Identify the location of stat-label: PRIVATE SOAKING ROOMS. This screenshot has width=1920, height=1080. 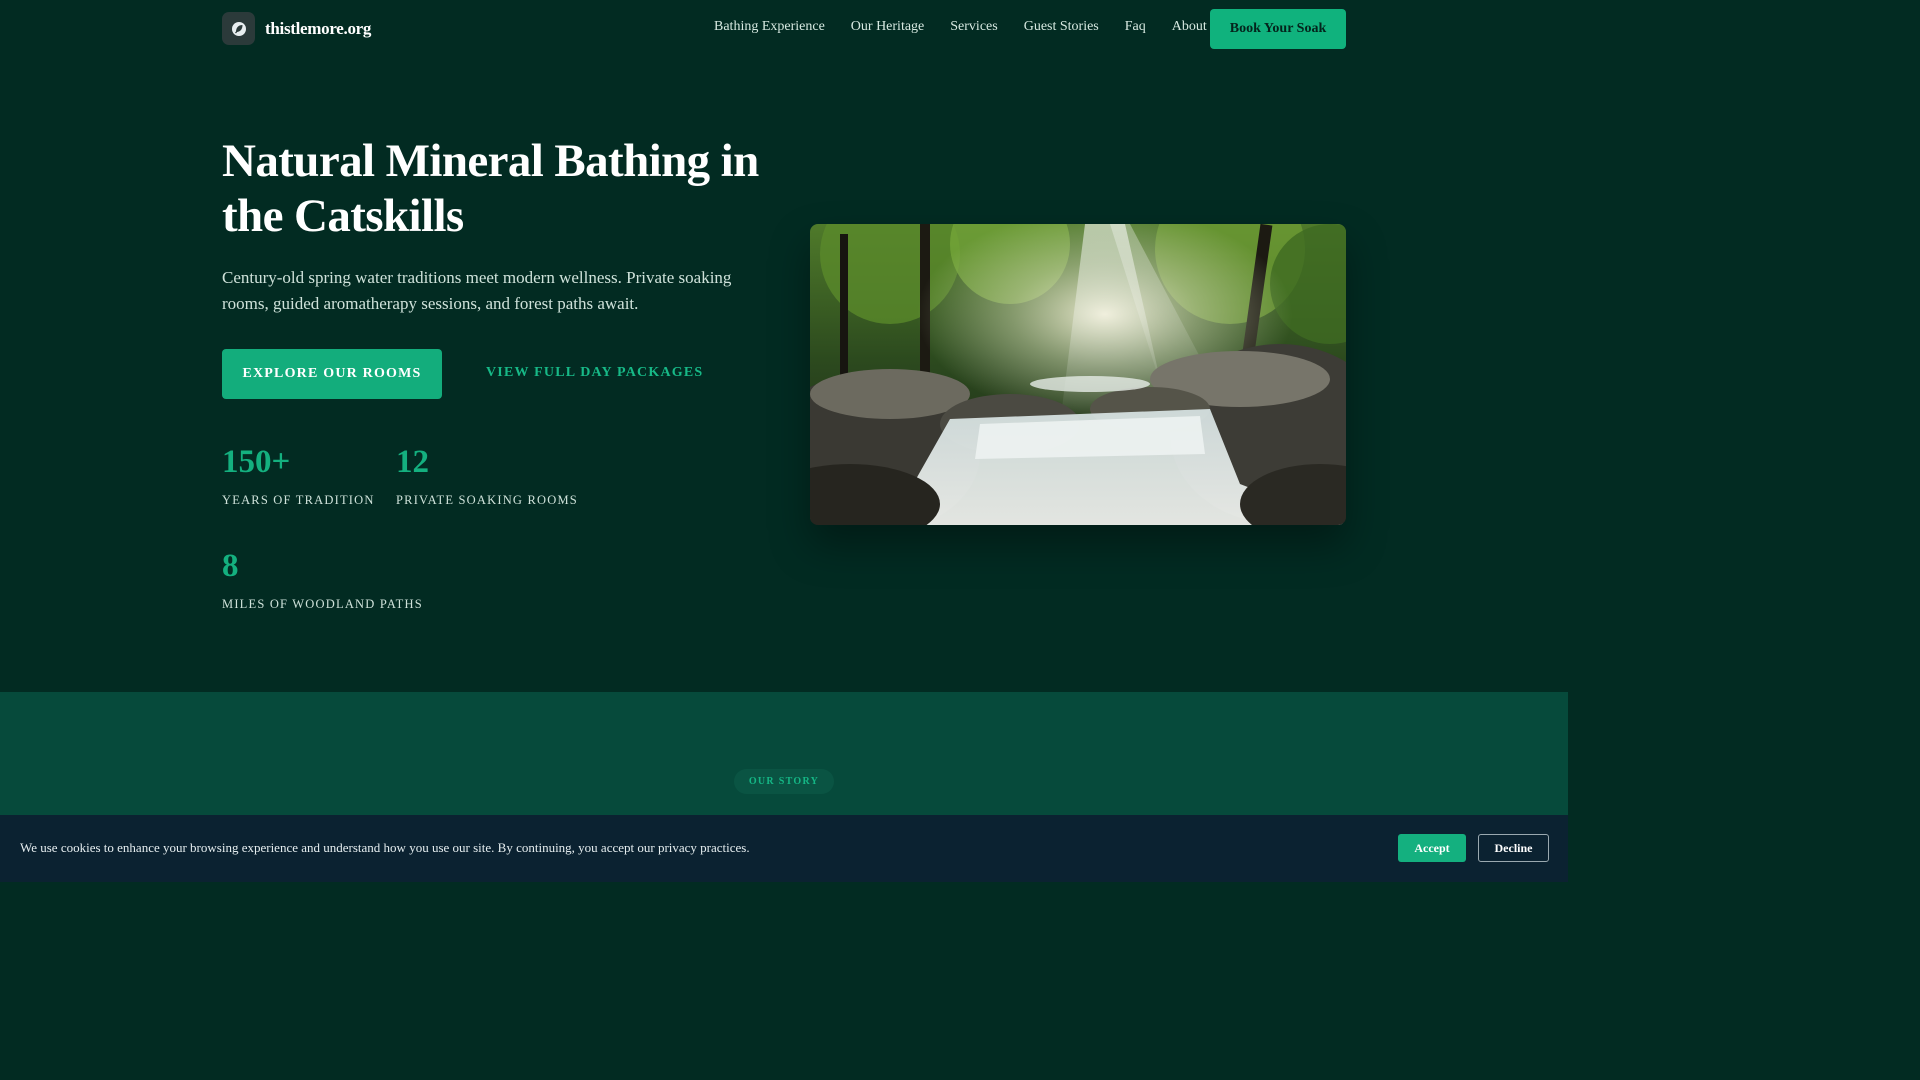
(487, 500).